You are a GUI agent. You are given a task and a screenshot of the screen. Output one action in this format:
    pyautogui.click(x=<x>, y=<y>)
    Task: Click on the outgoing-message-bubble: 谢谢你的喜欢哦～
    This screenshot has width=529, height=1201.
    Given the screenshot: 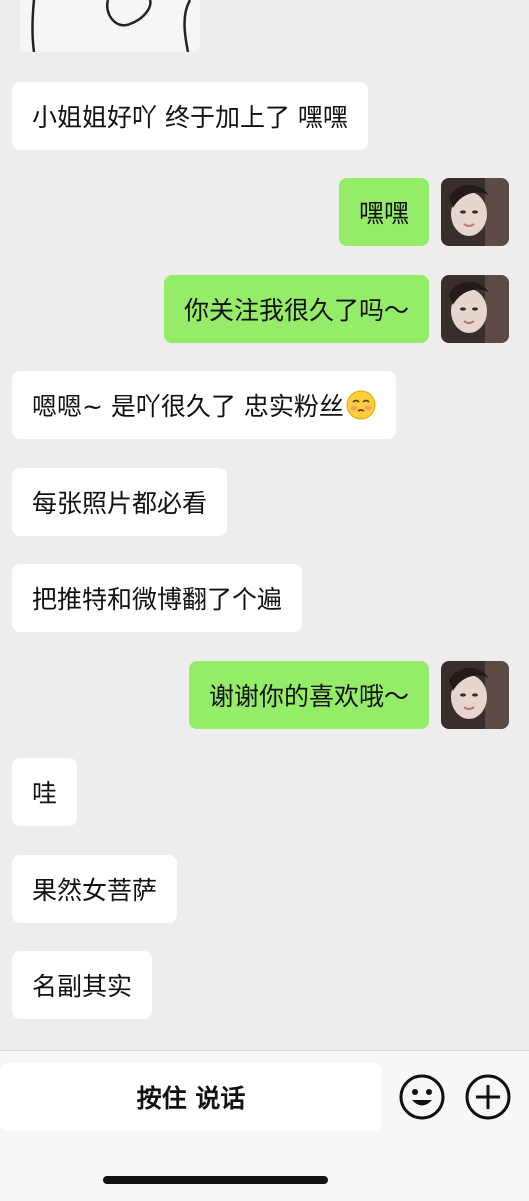 What is the action you would take?
    pyautogui.click(x=308, y=695)
    